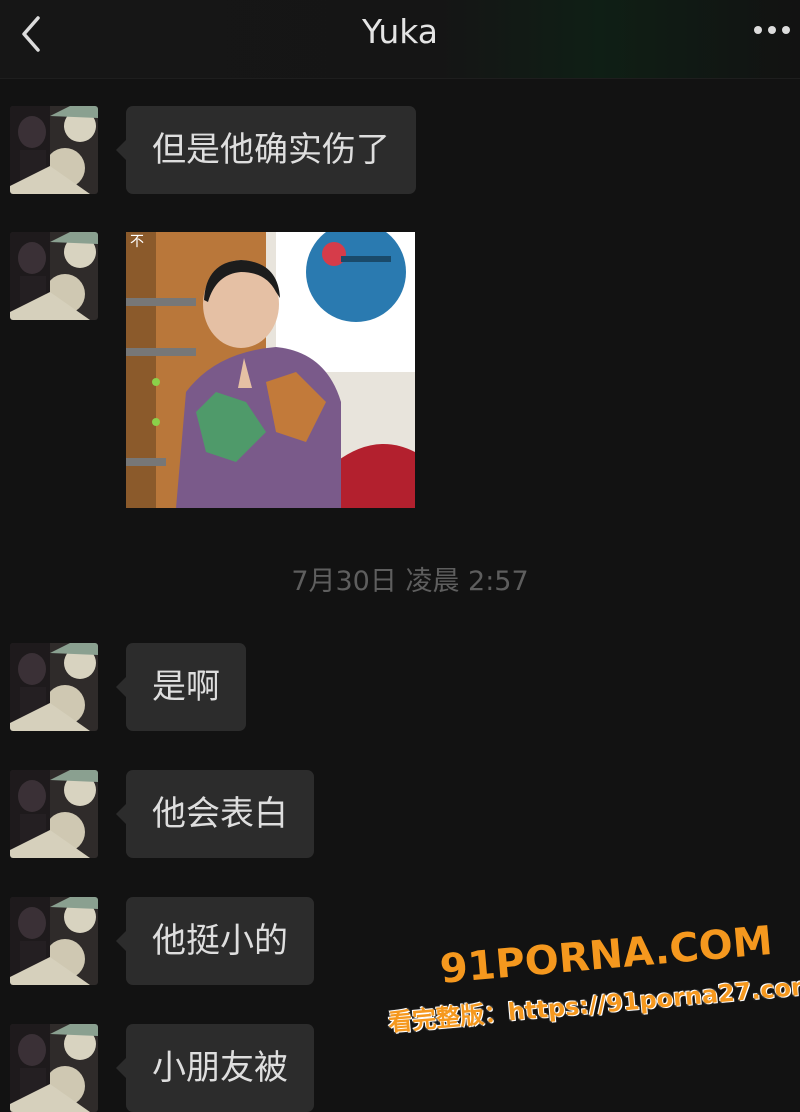 The image size is (800, 1112). What do you see at coordinates (137, 242) in the screenshot?
I see `photo-caption: 不` at bounding box center [137, 242].